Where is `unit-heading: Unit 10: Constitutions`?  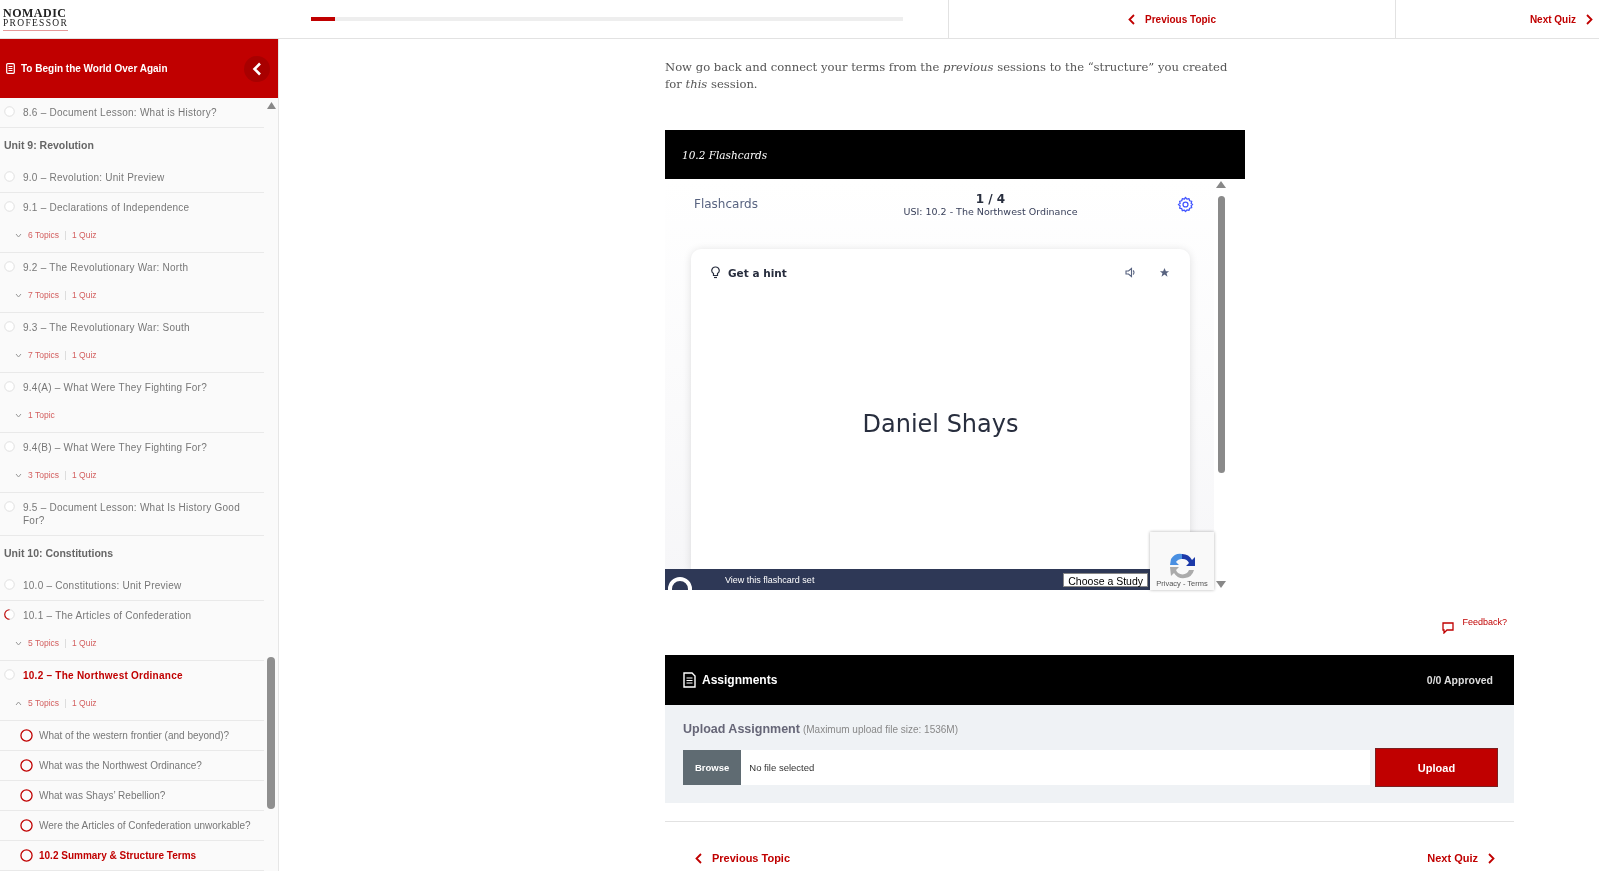
unit-heading: Unit 10: Constitutions is located at coordinates (59, 553).